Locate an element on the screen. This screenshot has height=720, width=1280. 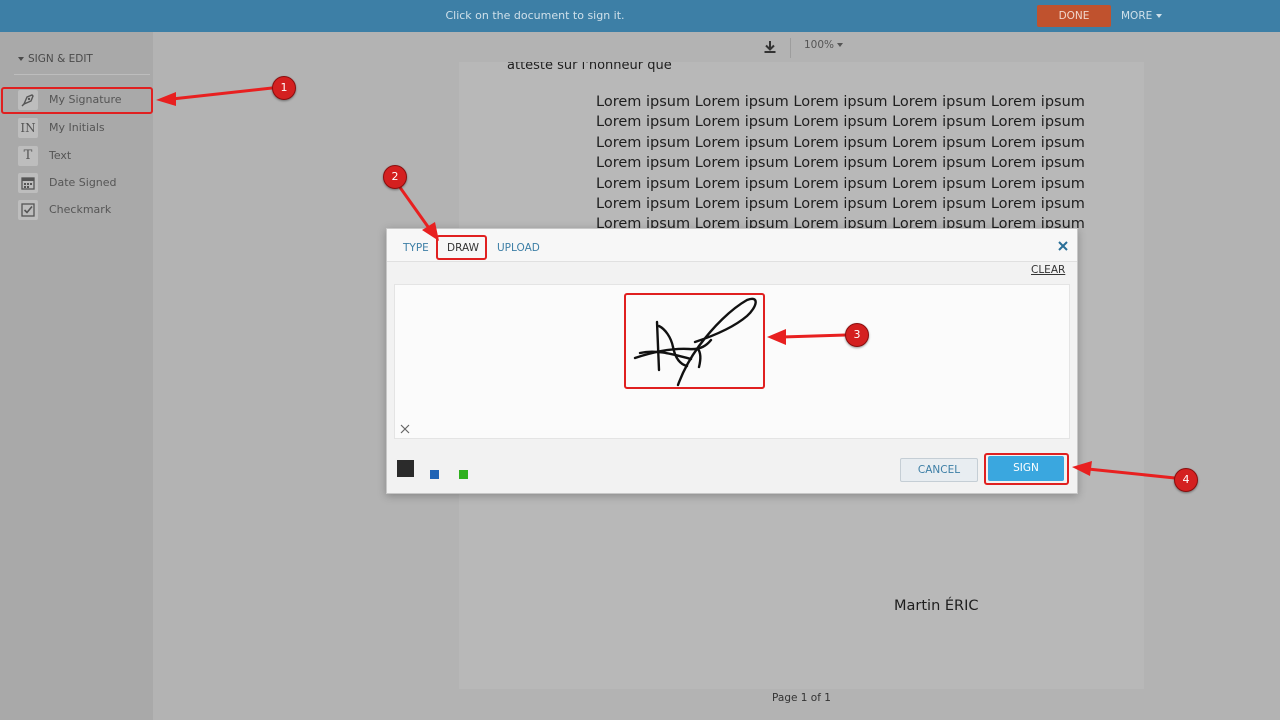
sidebar-item-label: My Initials is located at coordinates (77, 127).